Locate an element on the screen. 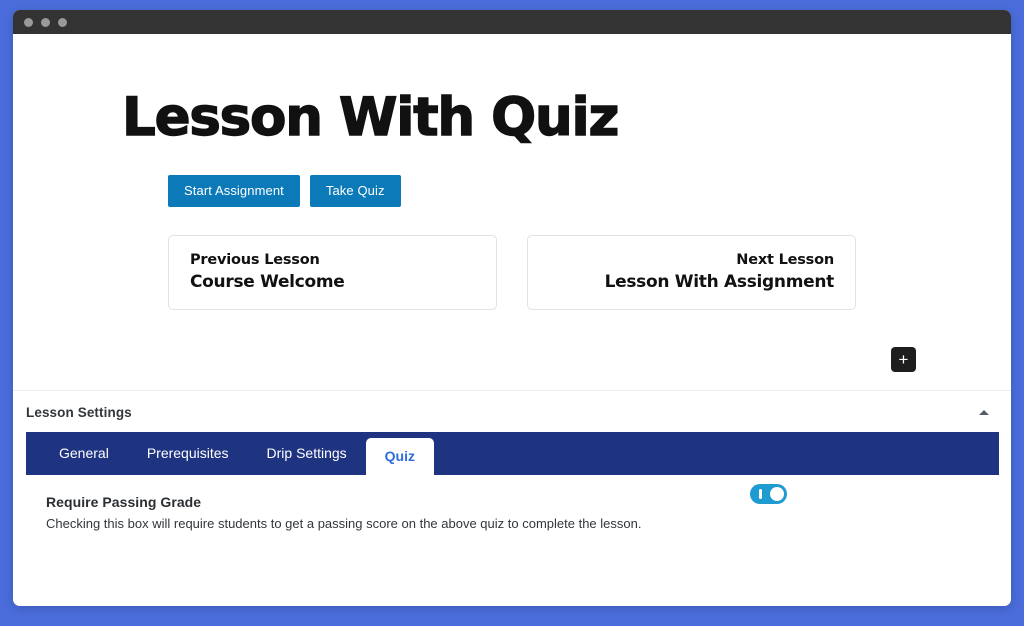 This screenshot has height=626, width=1024. require-passing-grade-label: Require Passing Grade is located at coordinates (124, 502).